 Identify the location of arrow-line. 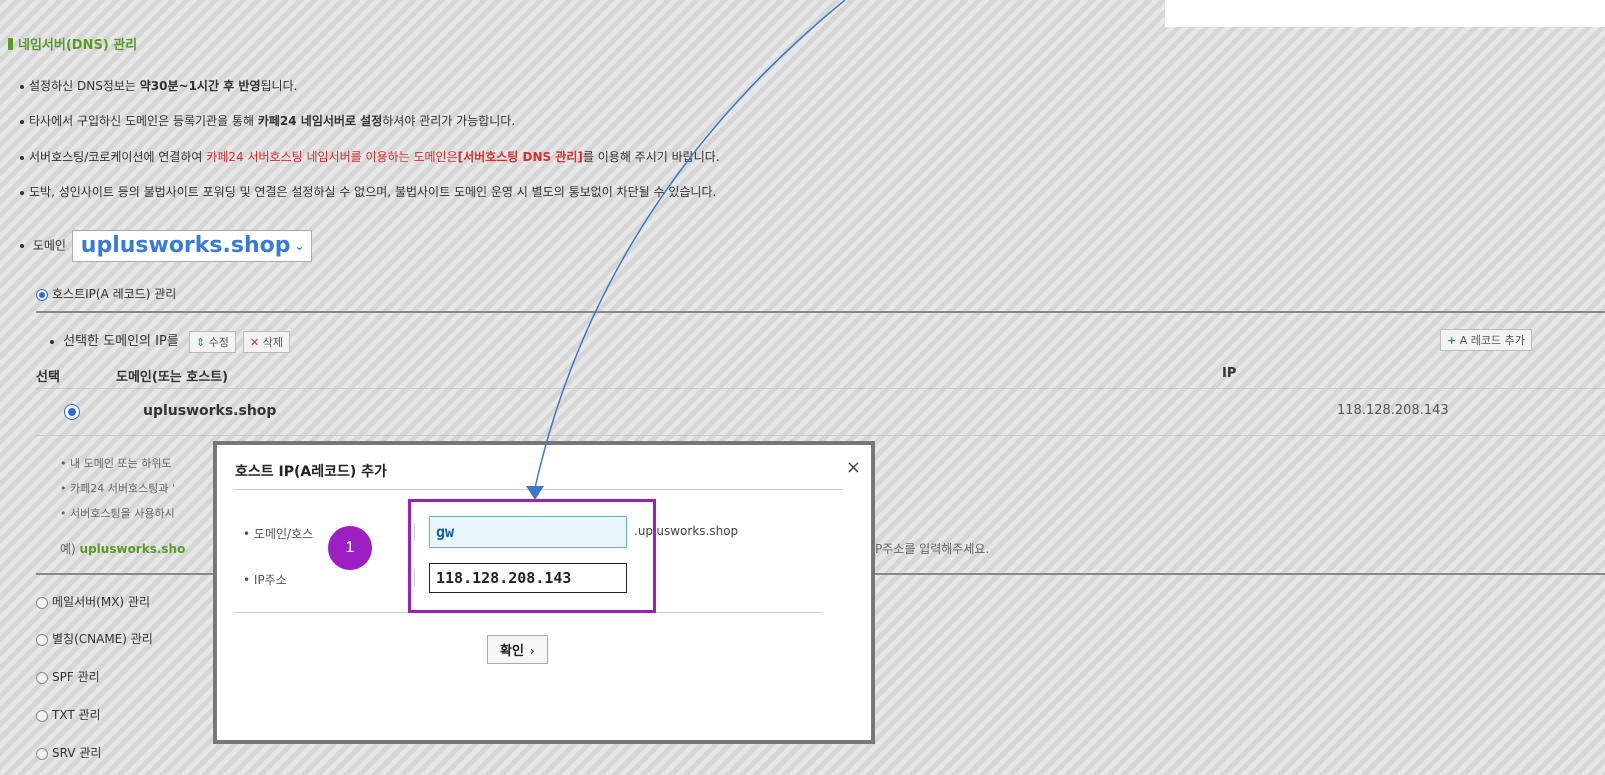
(690, 244).